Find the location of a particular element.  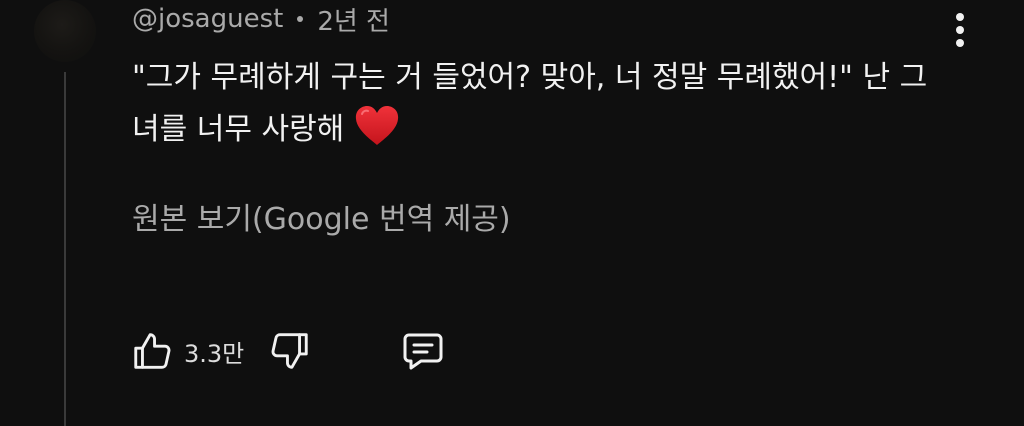

more-vertical-icon is located at coordinates (960, 30).